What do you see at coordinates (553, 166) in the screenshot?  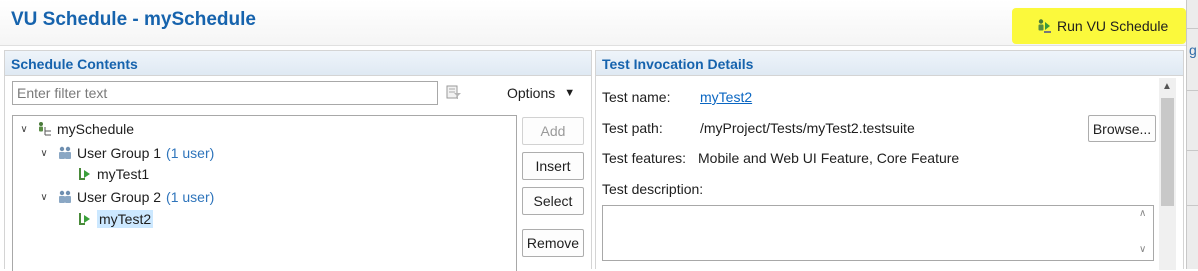 I see `insert-button: Insert` at bounding box center [553, 166].